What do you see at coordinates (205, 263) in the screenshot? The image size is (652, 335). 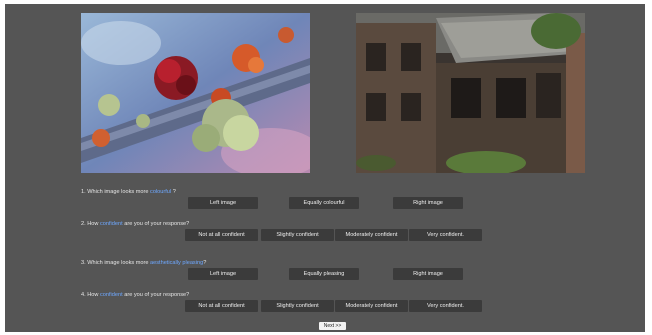 I see `question-3-suffix: ?` at bounding box center [205, 263].